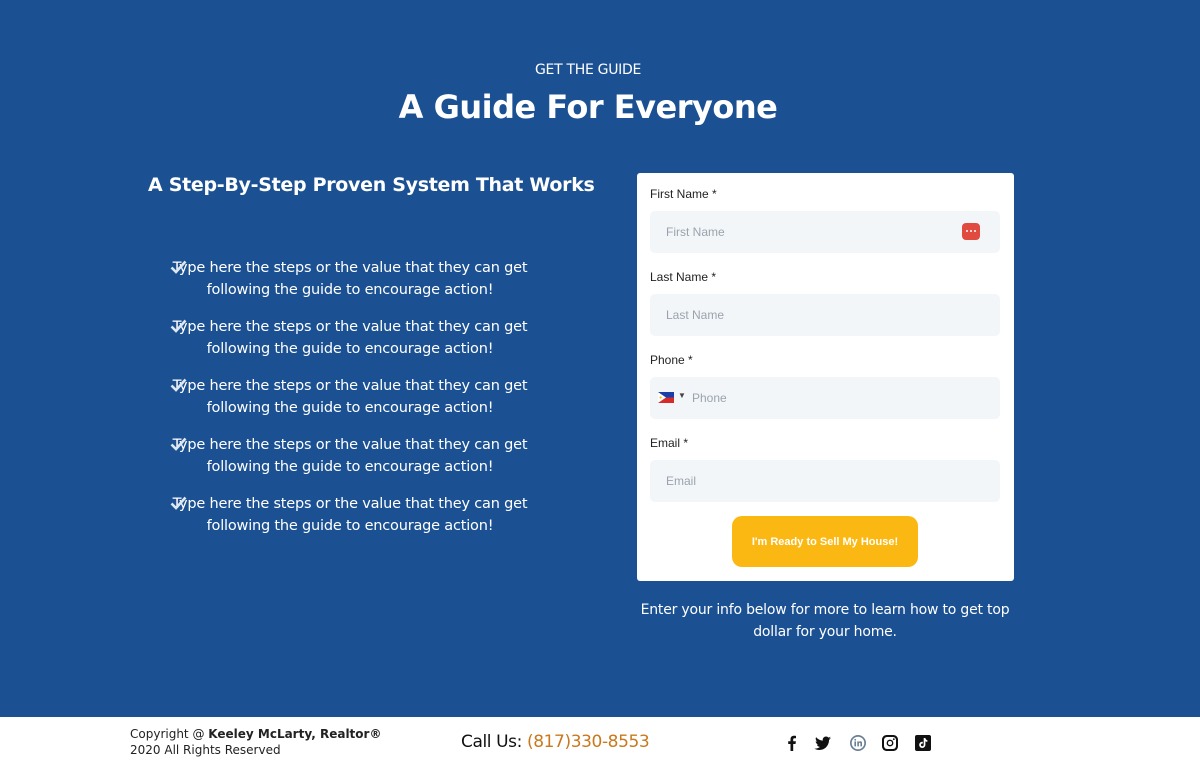 This screenshot has width=1200, height=764. What do you see at coordinates (666, 397) in the screenshot?
I see `philippines-flag-icon` at bounding box center [666, 397].